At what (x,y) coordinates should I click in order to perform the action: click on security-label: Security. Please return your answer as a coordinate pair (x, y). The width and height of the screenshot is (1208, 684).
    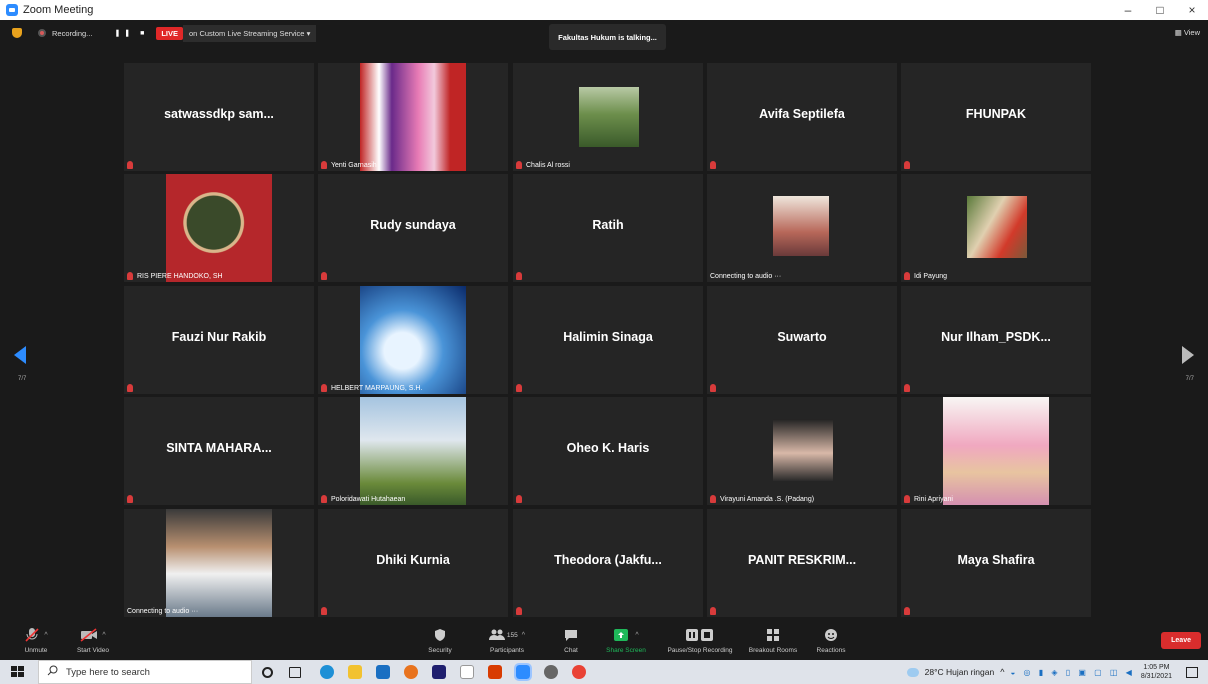
    Looking at the image, I should click on (440, 650).